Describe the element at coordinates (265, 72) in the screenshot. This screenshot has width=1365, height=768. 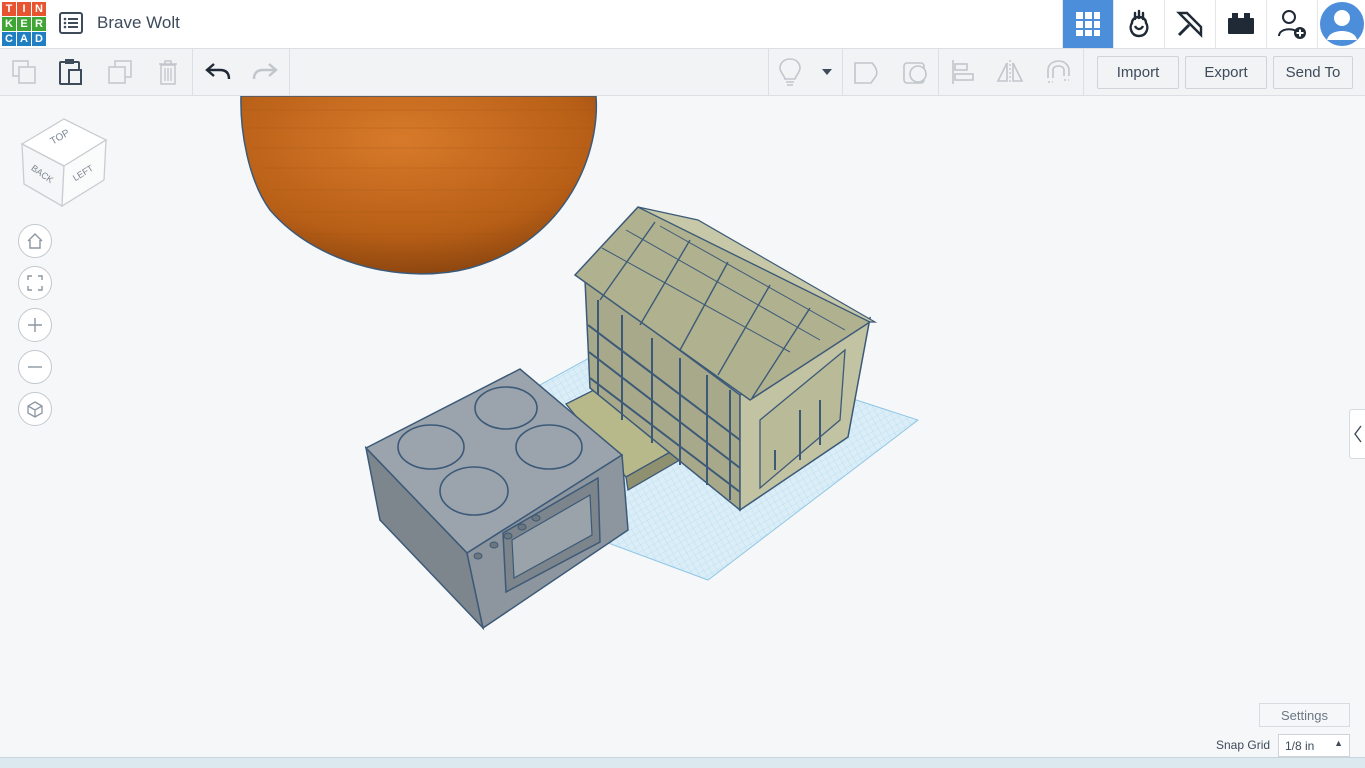
I see `redo-icon` at that location.